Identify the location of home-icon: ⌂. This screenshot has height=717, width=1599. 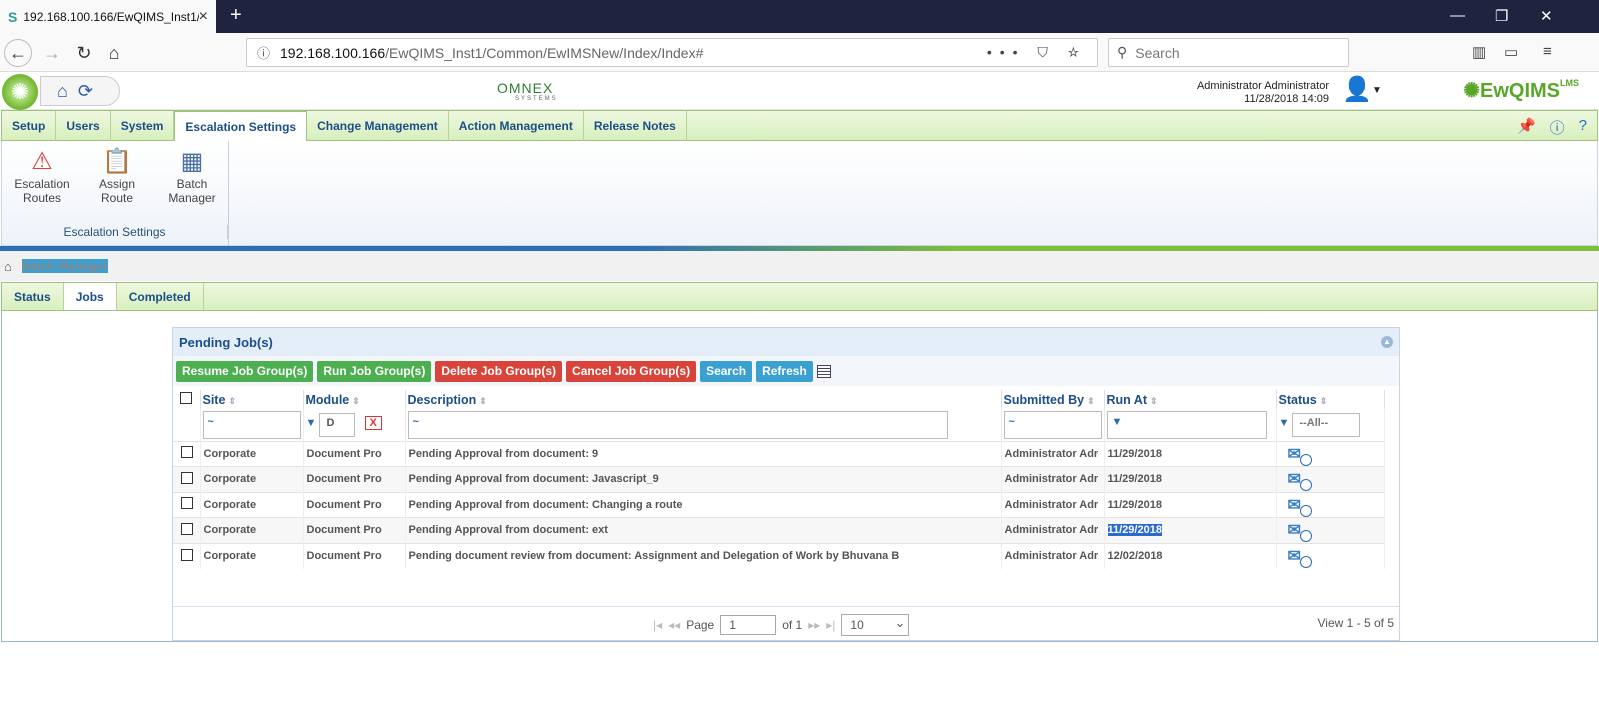
(114, 53).